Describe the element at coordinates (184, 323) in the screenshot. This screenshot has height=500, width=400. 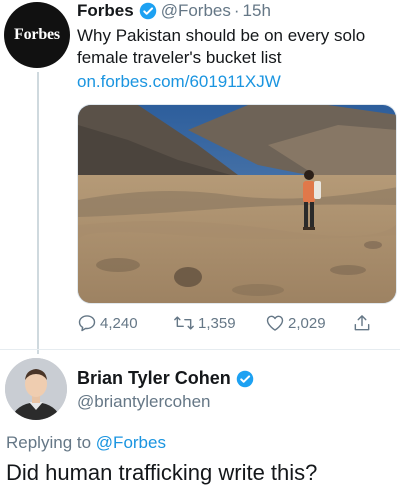
I see `retweet-icon` at that location.